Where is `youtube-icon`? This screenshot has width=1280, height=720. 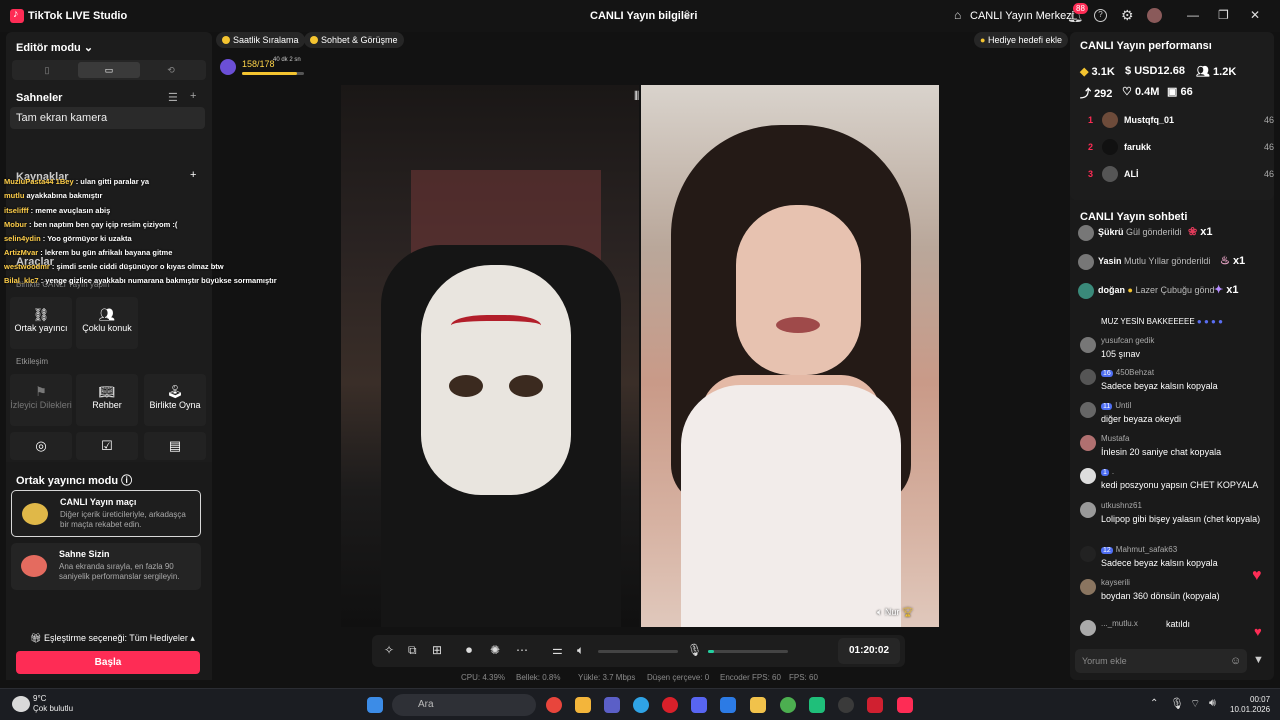
youtube-icon is located at coordinates (875, 705).